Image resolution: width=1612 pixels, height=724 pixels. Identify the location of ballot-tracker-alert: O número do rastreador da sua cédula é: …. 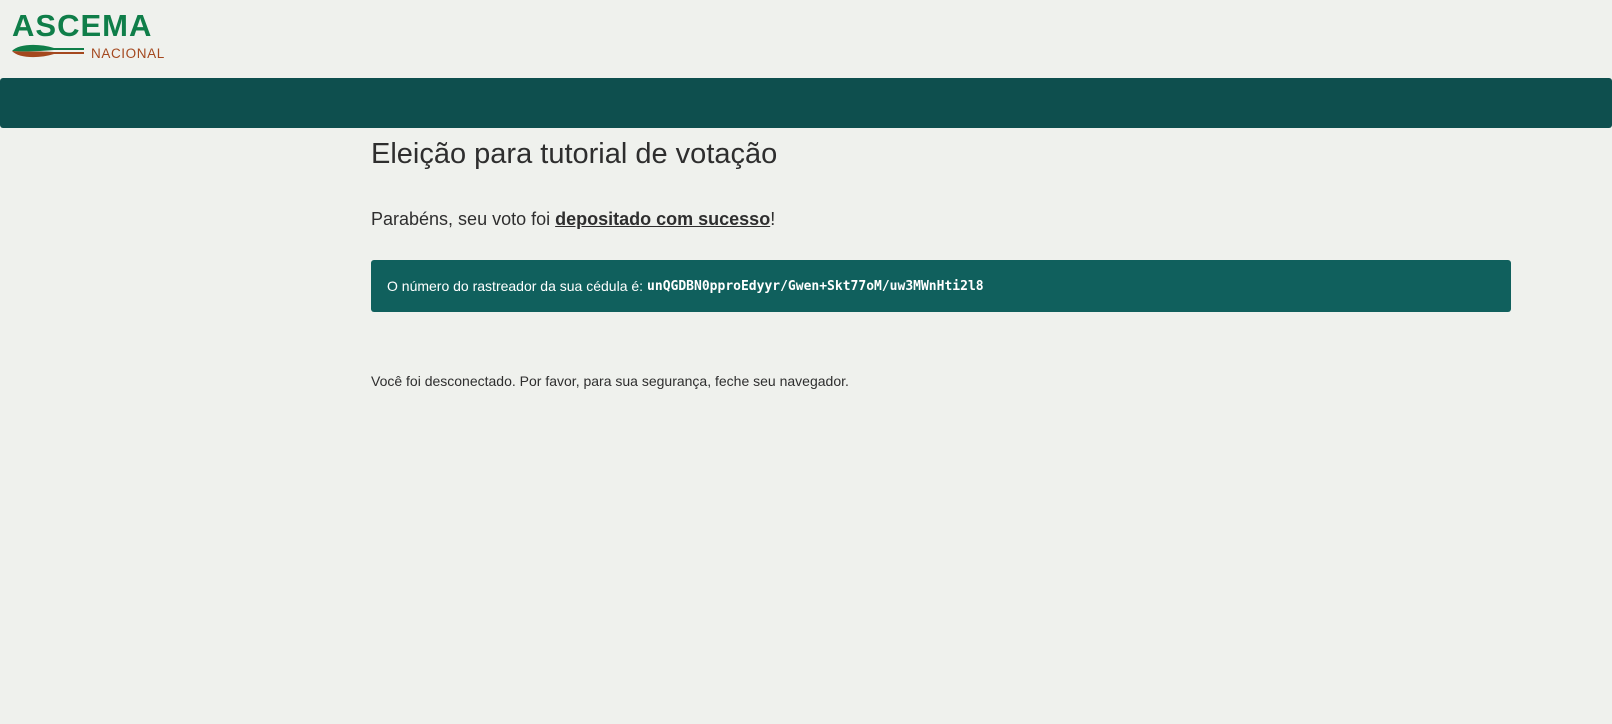
(941, 286).